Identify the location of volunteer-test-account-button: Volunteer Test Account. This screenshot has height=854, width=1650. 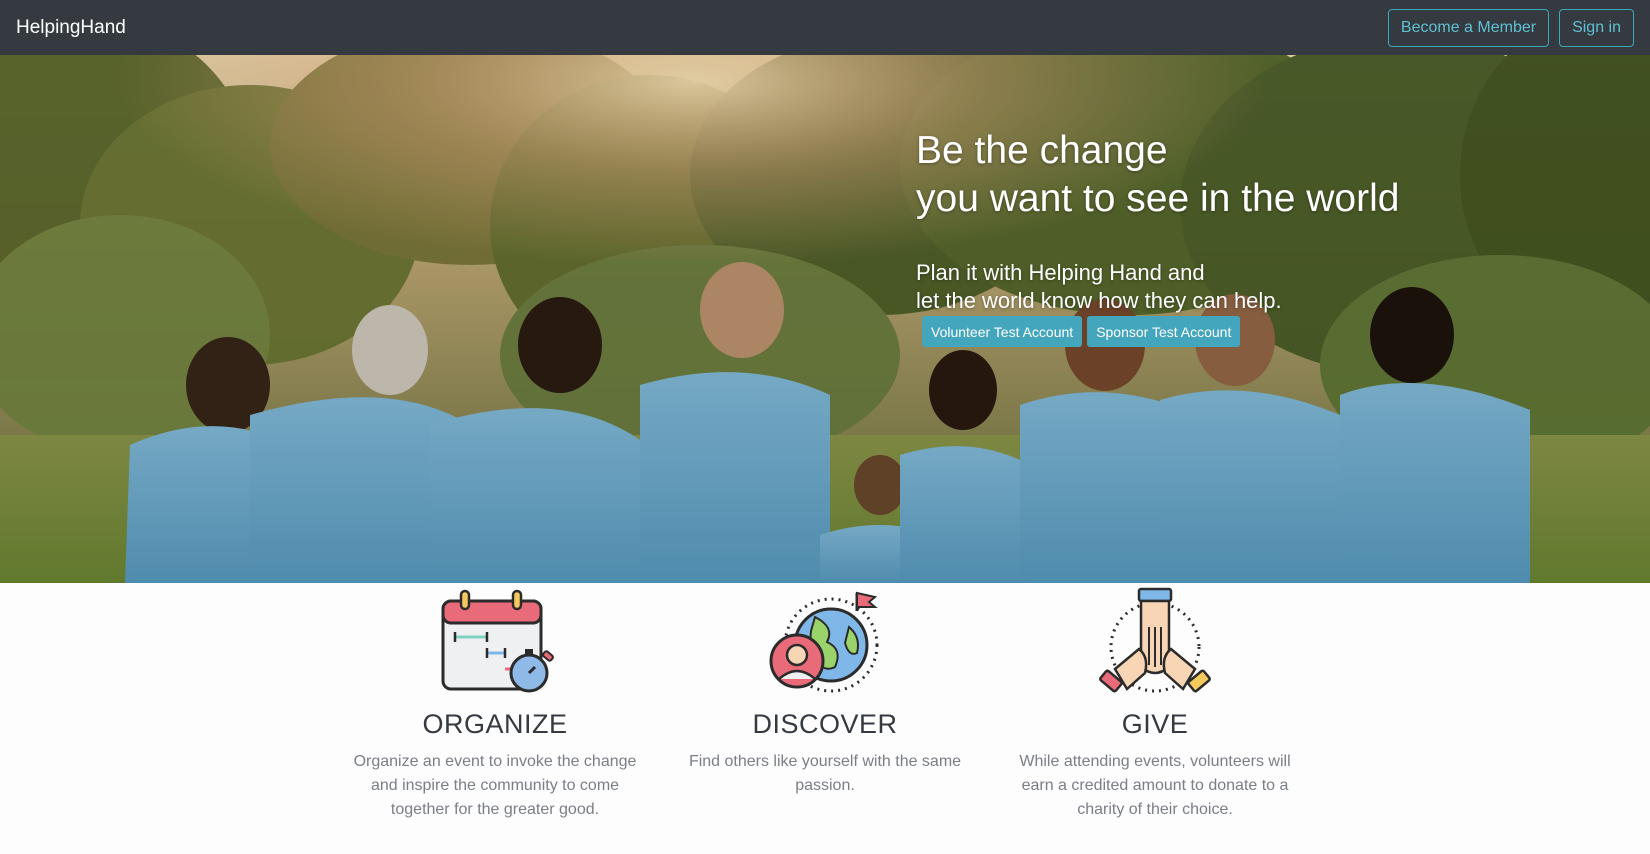
(1002, 331).